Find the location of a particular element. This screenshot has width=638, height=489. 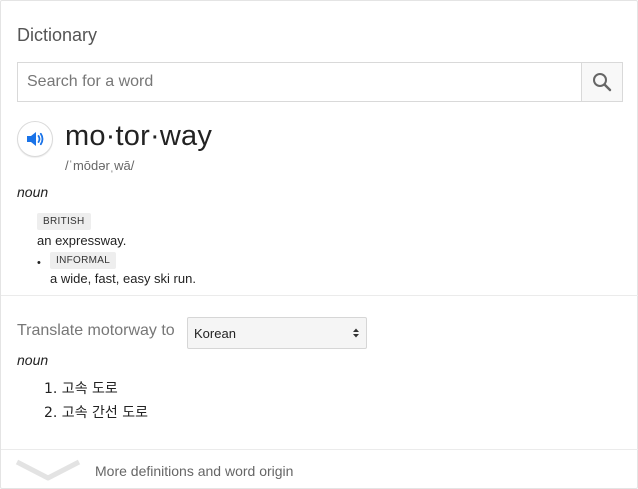

definition-text: a wide, fast, easy ski run. is located at coordinates (123, 278).